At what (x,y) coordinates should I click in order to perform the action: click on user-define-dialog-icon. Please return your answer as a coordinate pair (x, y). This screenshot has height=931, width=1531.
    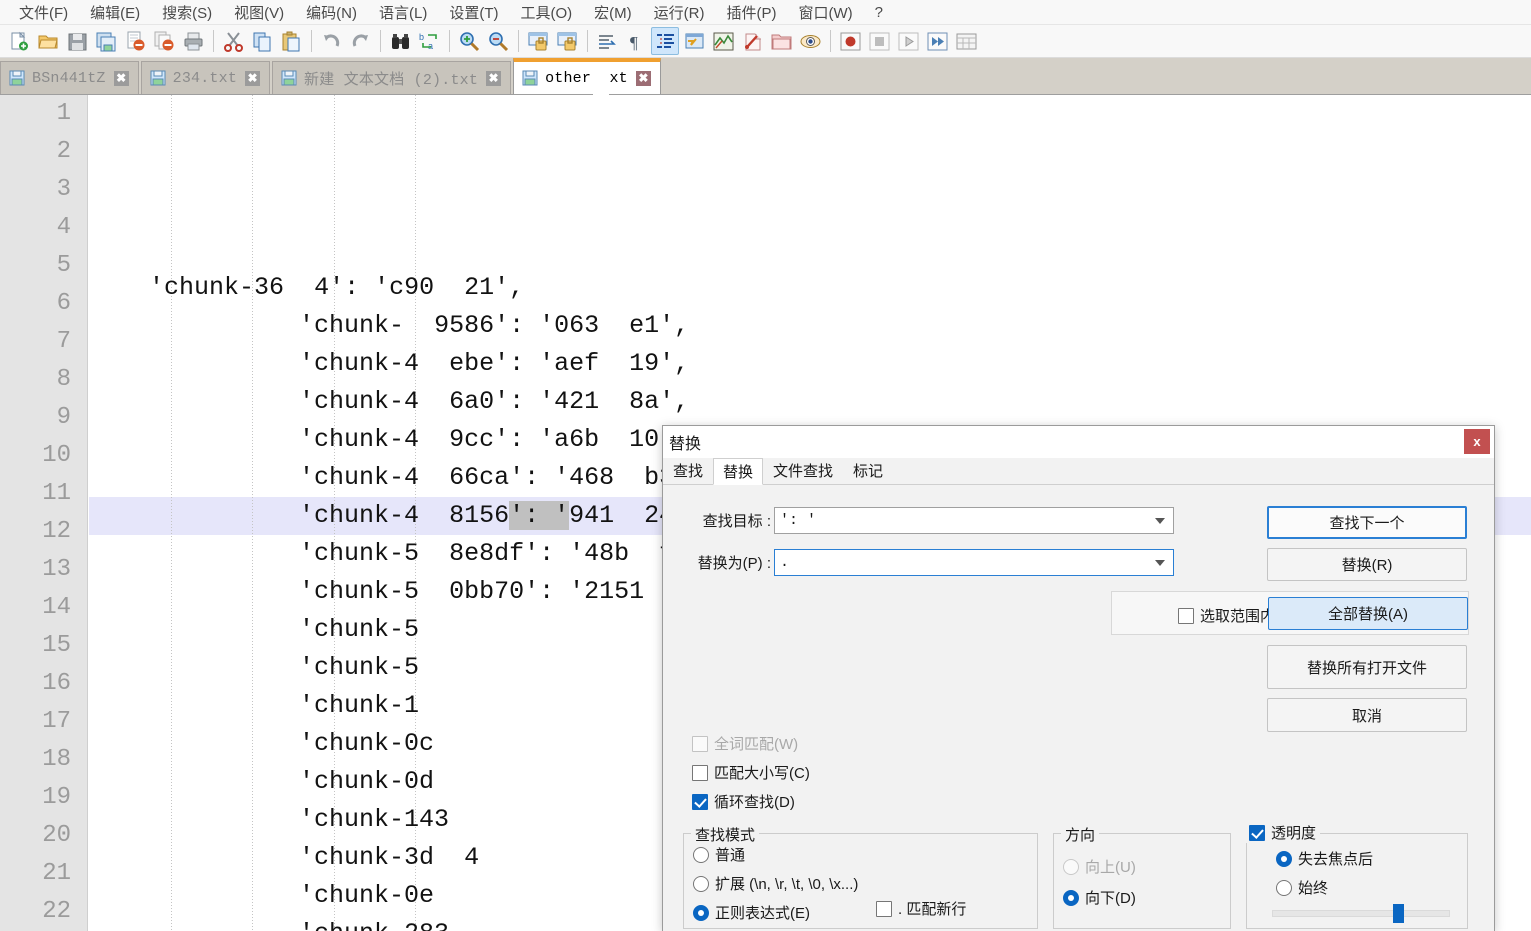
    Looking at the image, I should click on (694, 41).